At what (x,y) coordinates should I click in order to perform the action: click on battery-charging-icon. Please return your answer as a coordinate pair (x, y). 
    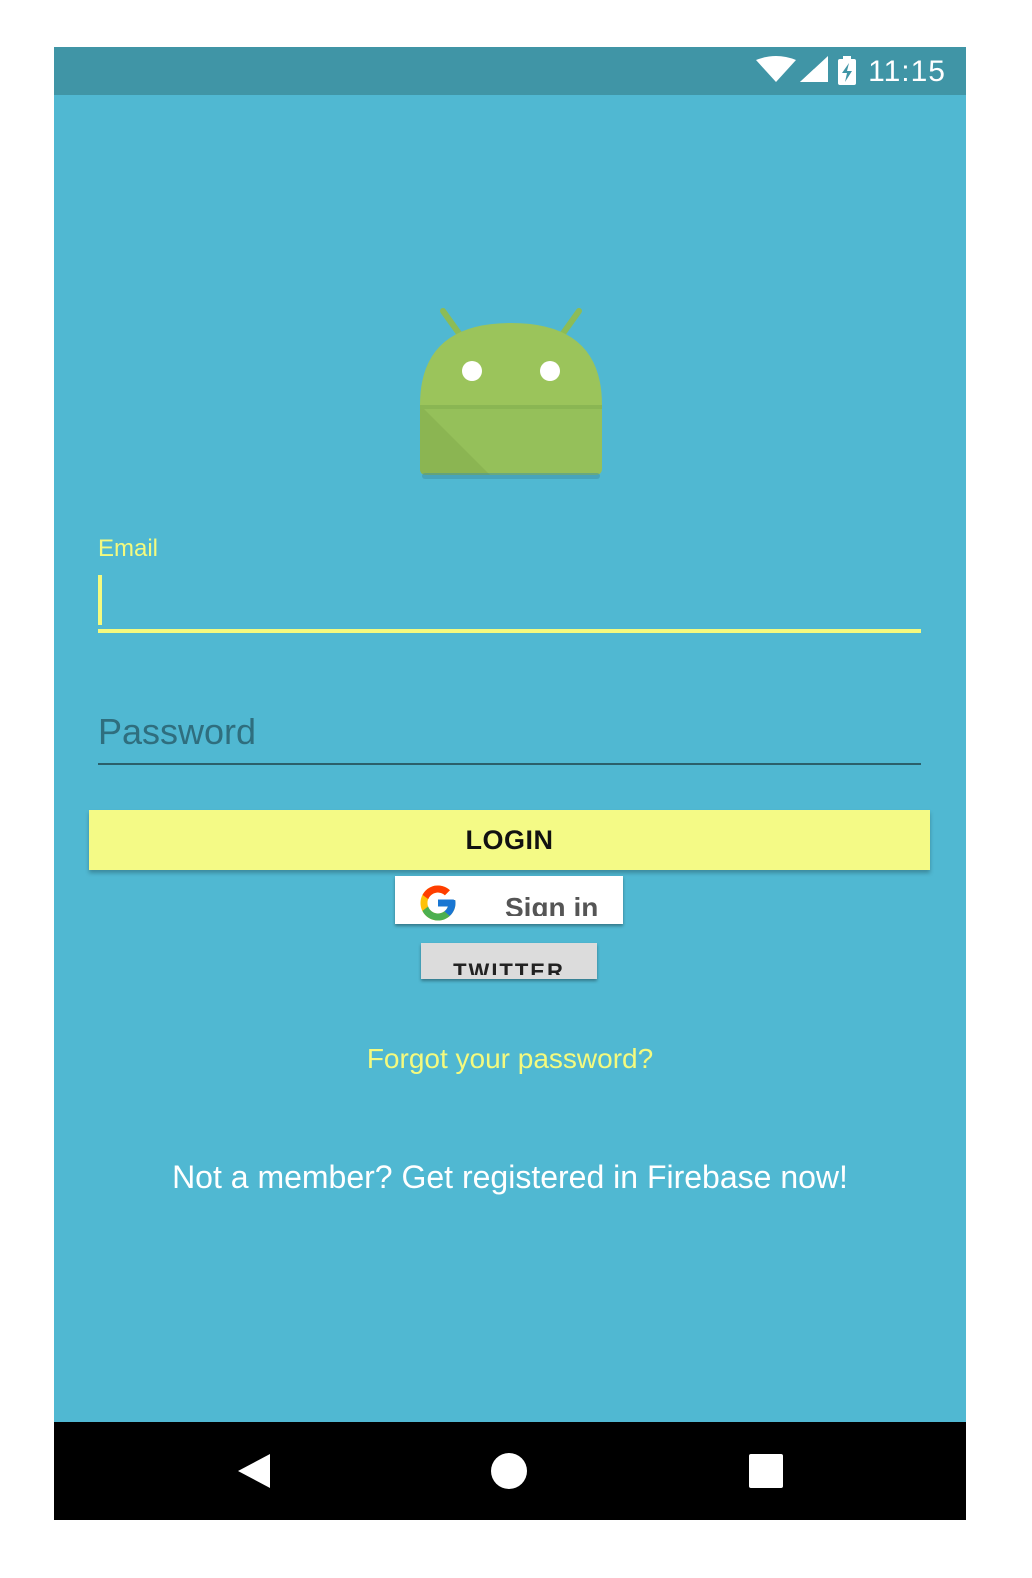
    Looking at the image, I should click on (847, 70).